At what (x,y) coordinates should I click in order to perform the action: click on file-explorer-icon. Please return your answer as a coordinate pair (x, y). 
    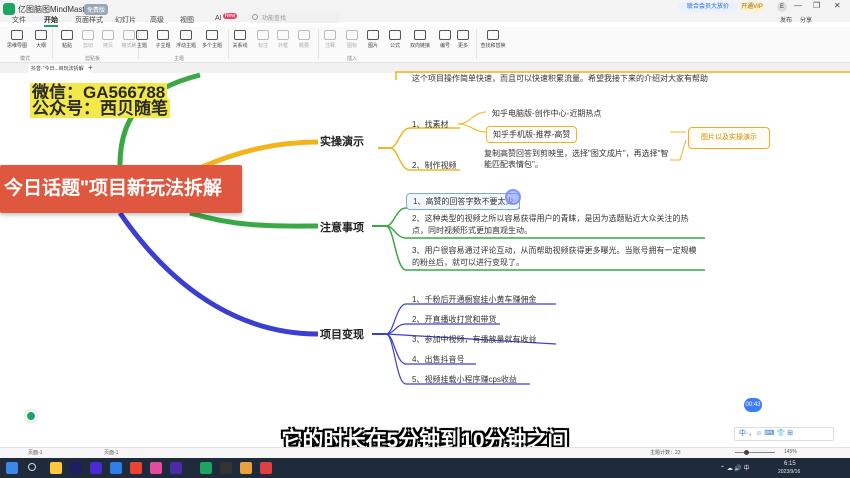
    Looking at the image, I should click on (56, 468).